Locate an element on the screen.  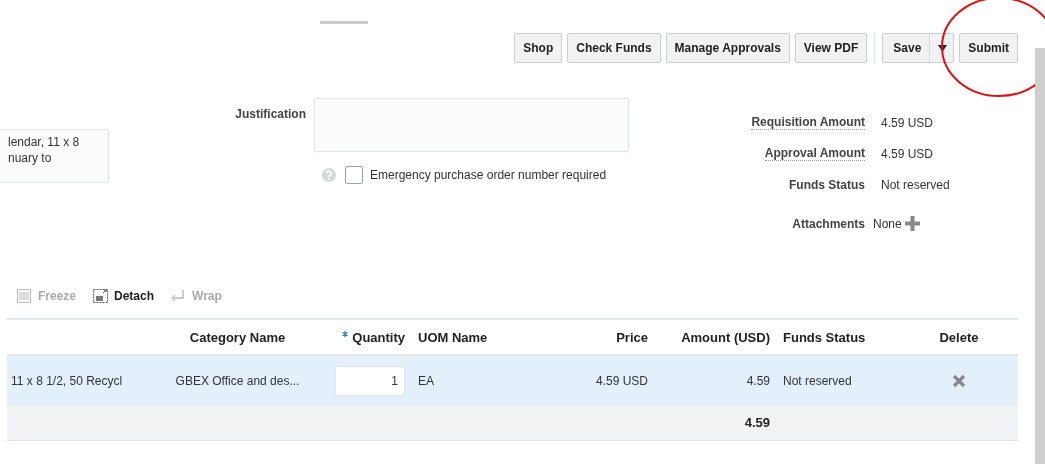
caret-icon is located at coordinates (943, 48).